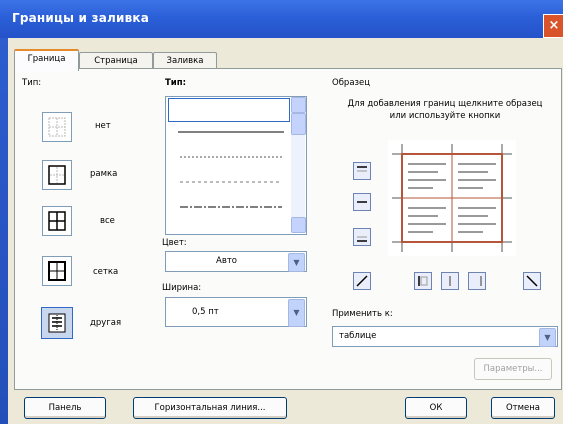 This screenshot has width=563, height=424. Describe the element at coordinates (81, 18) in the screenshot. I see `window-title: Границы и заливка` at that location.